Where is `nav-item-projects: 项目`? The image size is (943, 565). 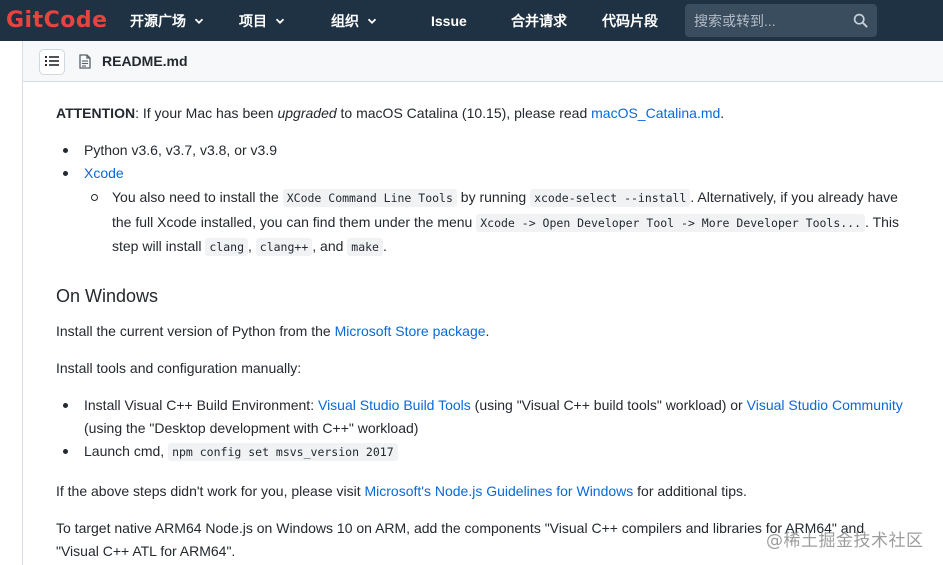
nav-item-projects: 项目 is located at coordinates (262, 20).